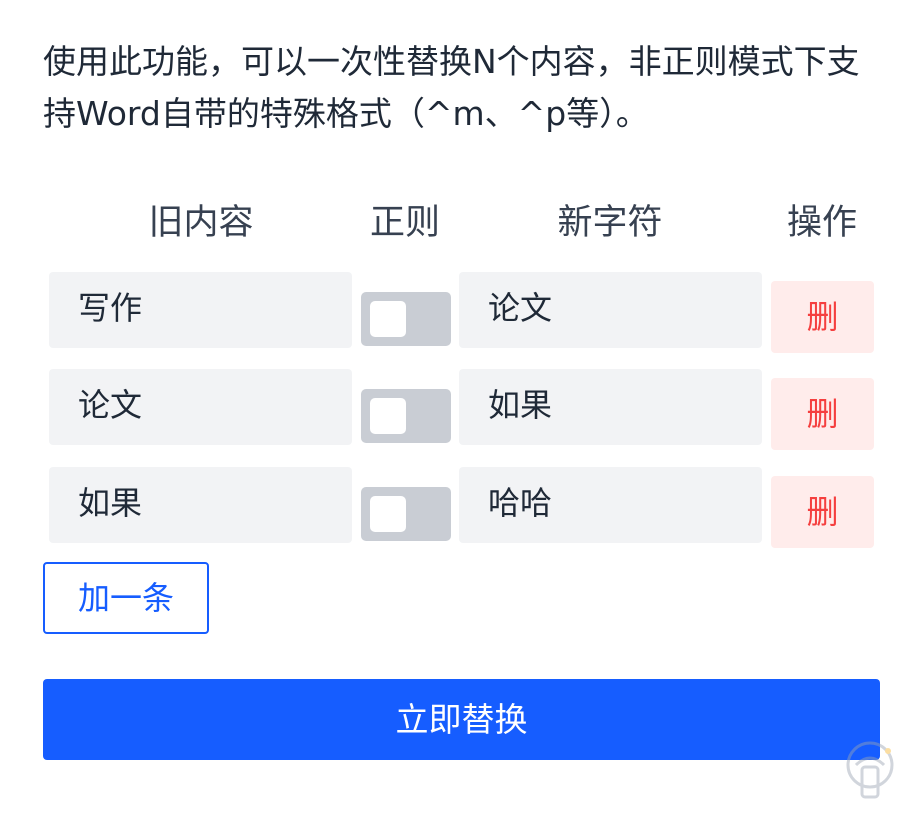  What do you see at coordinates (821, 223) in the screenshot?
I see `column-header-op: 操作` at bounding box center [821, 223].